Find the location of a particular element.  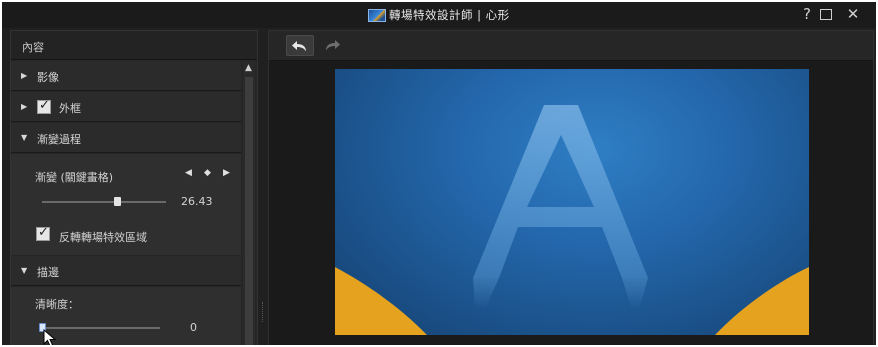

invert-checkbox: ✓ is located at coordinates (43, 233).